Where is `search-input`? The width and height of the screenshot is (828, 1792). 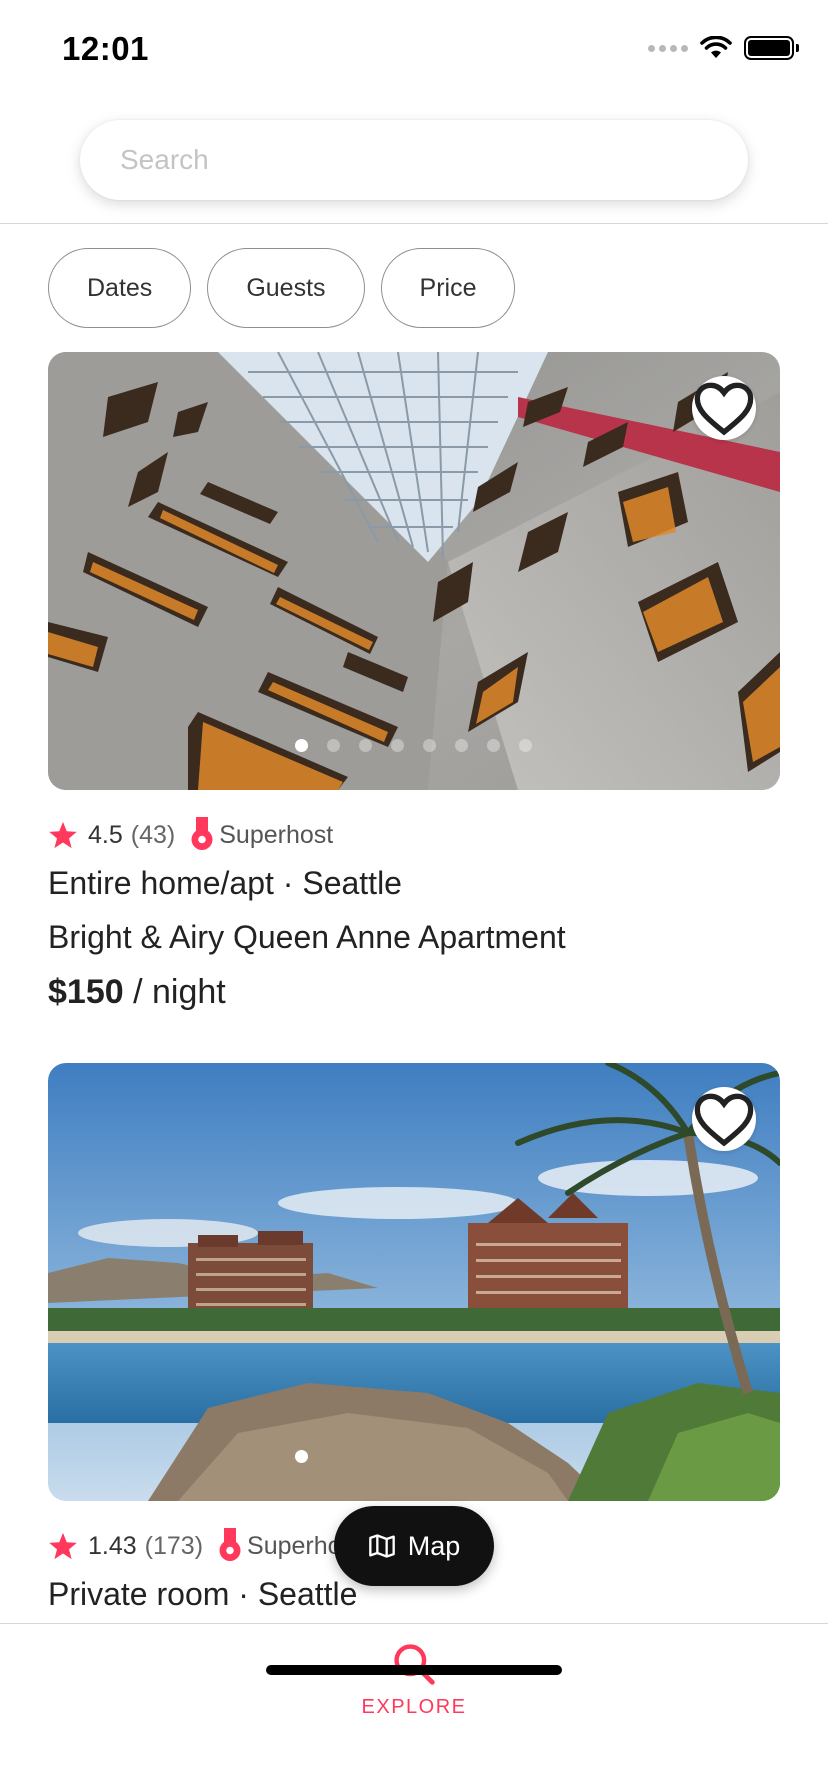 search-input is located at coordinates (414, 160).